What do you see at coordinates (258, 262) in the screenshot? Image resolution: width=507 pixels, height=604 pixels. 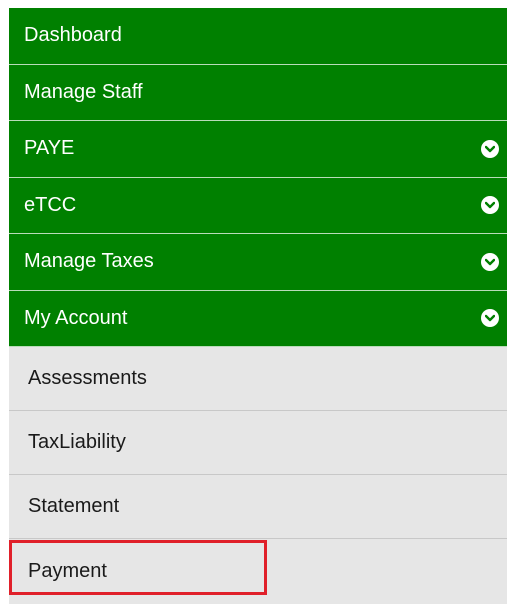 I see `menu-item-manage-taxes: Manage Taxes` at bounding box center [258, 262].